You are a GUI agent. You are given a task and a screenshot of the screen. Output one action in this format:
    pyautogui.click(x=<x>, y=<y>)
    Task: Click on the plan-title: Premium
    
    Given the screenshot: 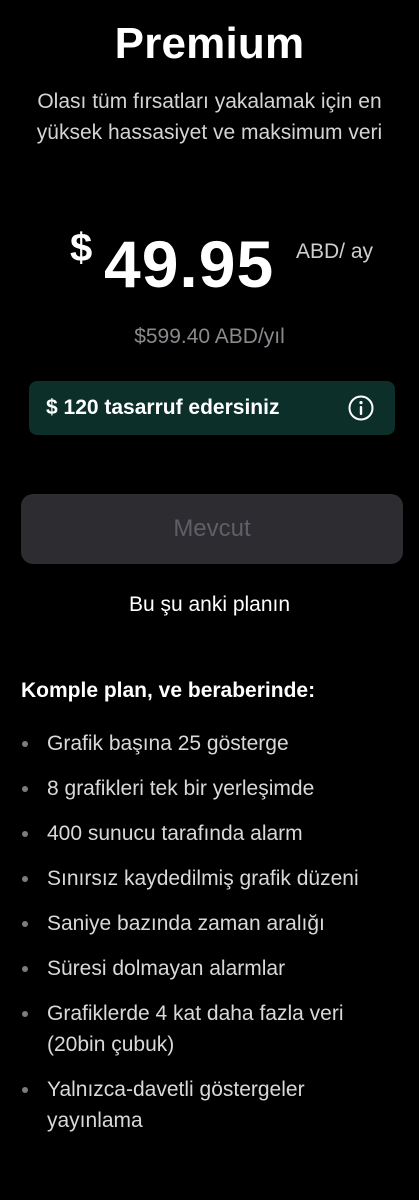 What is the action you would take?
    pyautogui.click(x=209, y=43)
    